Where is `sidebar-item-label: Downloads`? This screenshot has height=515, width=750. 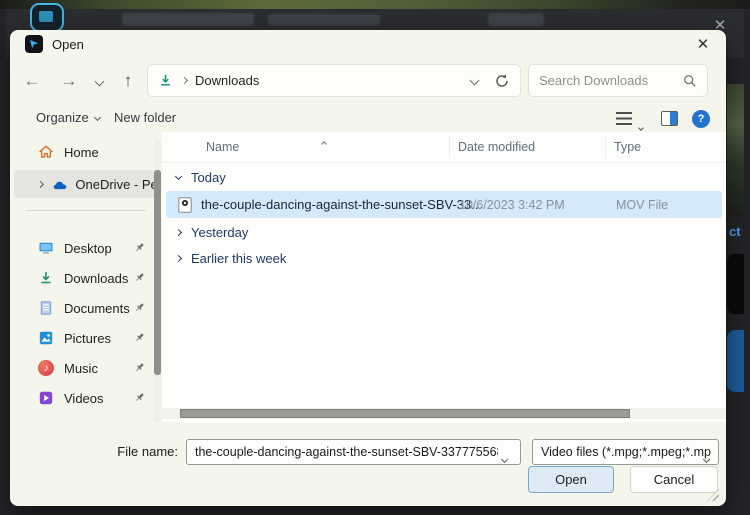
sidebar-item-label: Downloads is located at coordinates (96, 278).